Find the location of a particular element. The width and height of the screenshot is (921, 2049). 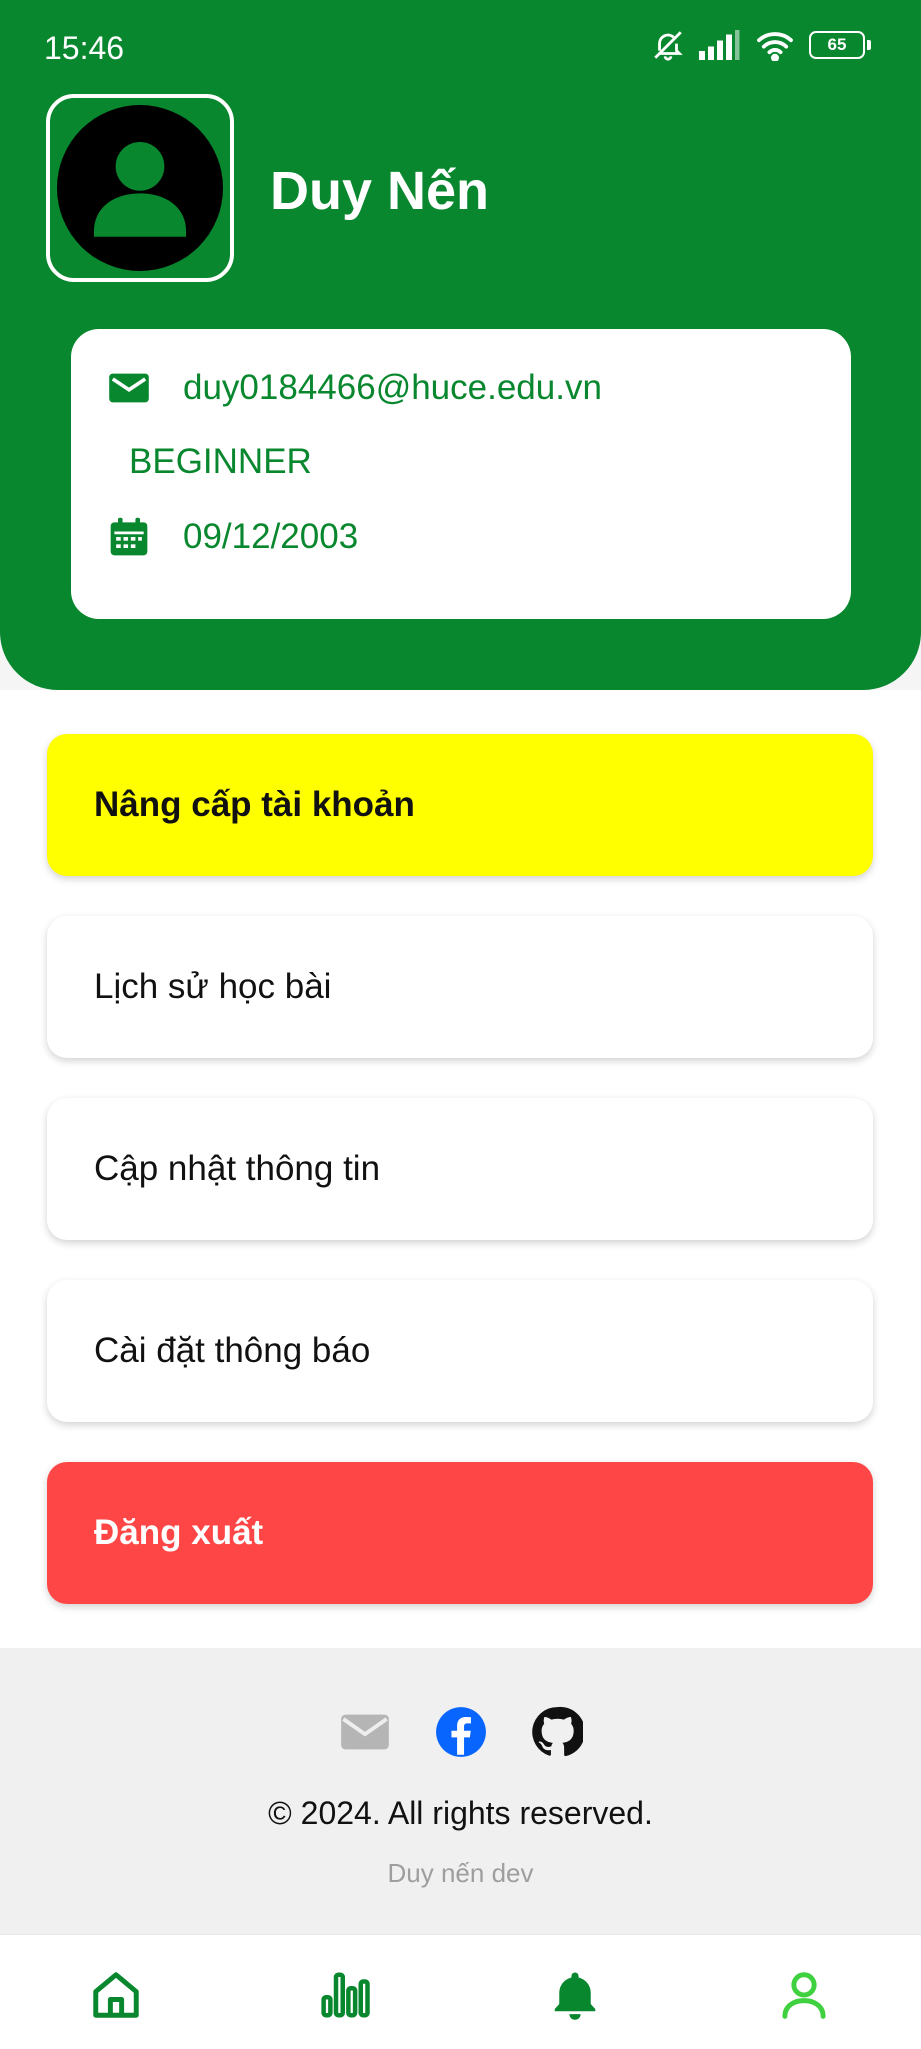

notification-settings-button: Cài đặt thông báo is located at coordinates (460, 1351).